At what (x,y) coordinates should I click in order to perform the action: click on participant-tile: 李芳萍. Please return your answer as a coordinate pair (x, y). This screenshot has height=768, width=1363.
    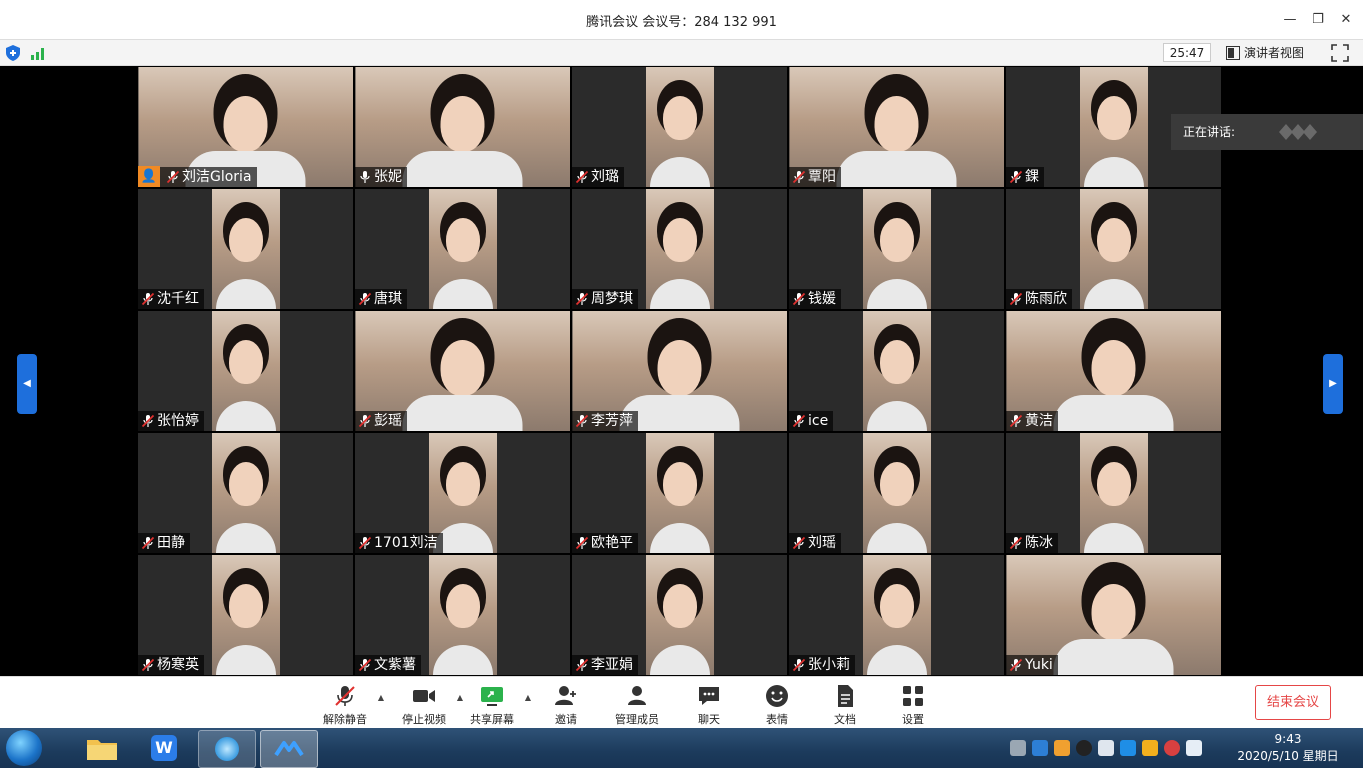
    Looking at the image, I should click on (679, 371).